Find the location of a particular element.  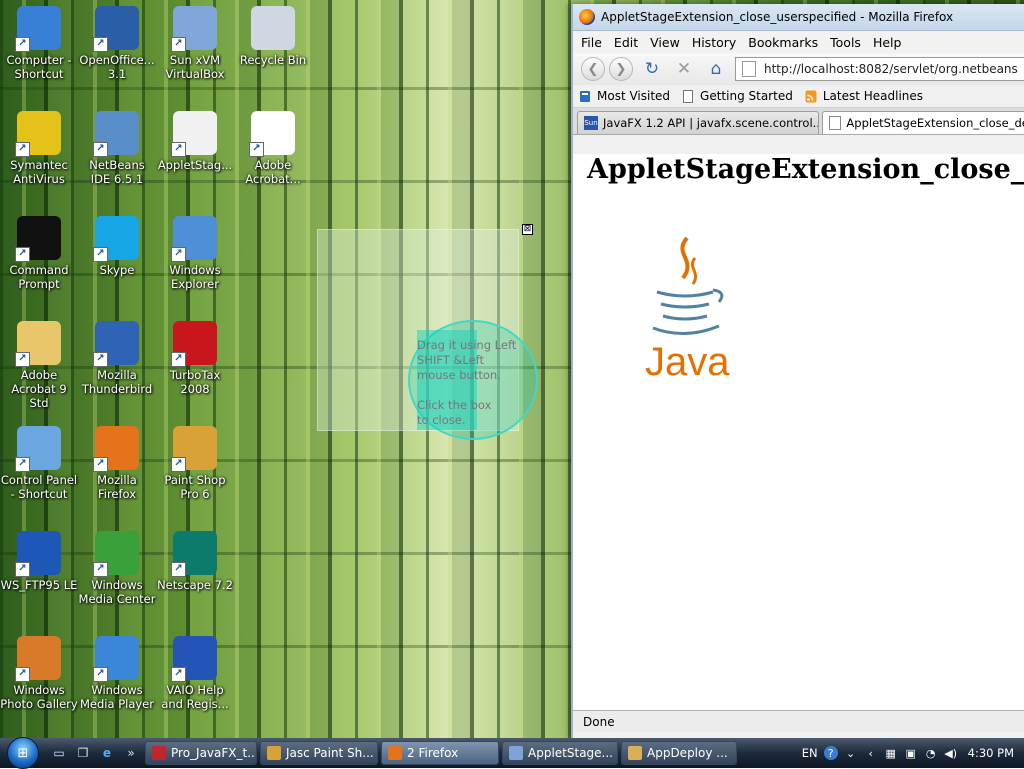

quick-launch-more-icon: » is located at coordinates (131, 753).